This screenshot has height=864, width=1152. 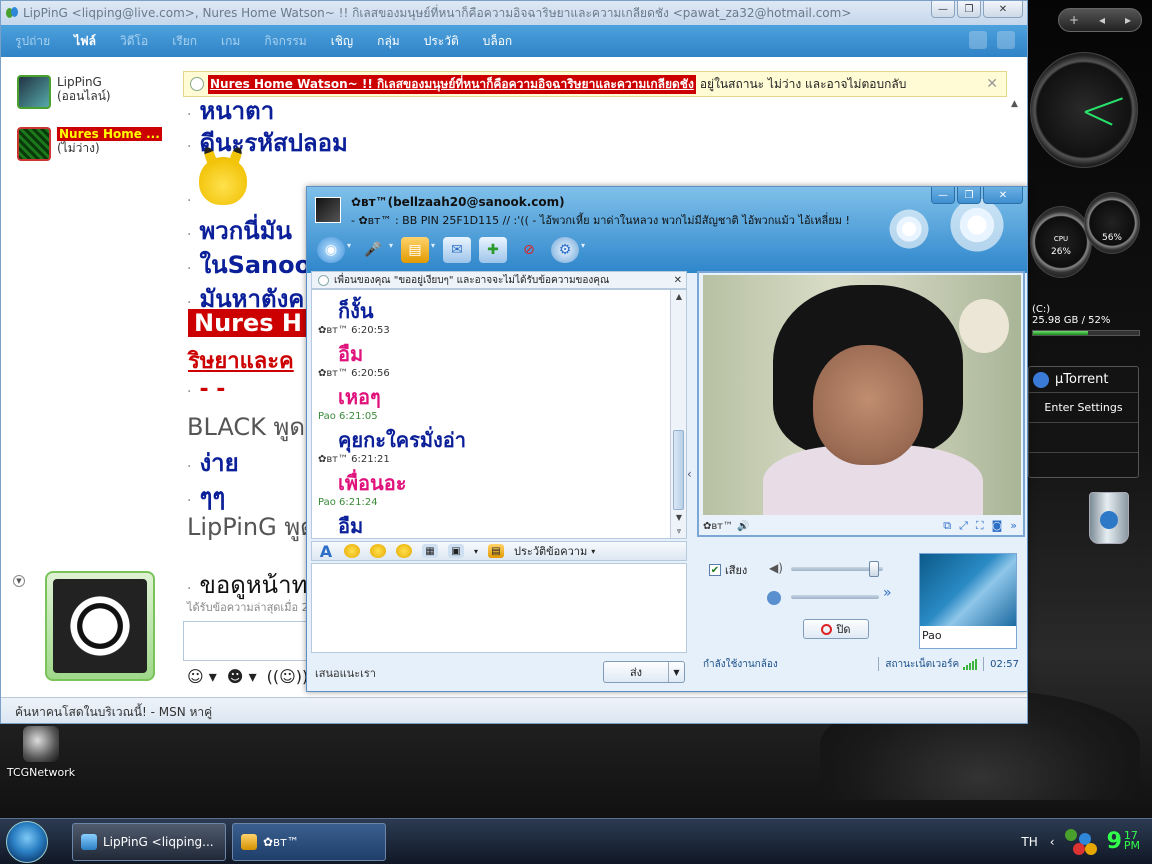 What do you see at coordinates (1074, 20) in the screenshot?
I see `add-gadget-icon: +` at bounding box center [1074, 20].